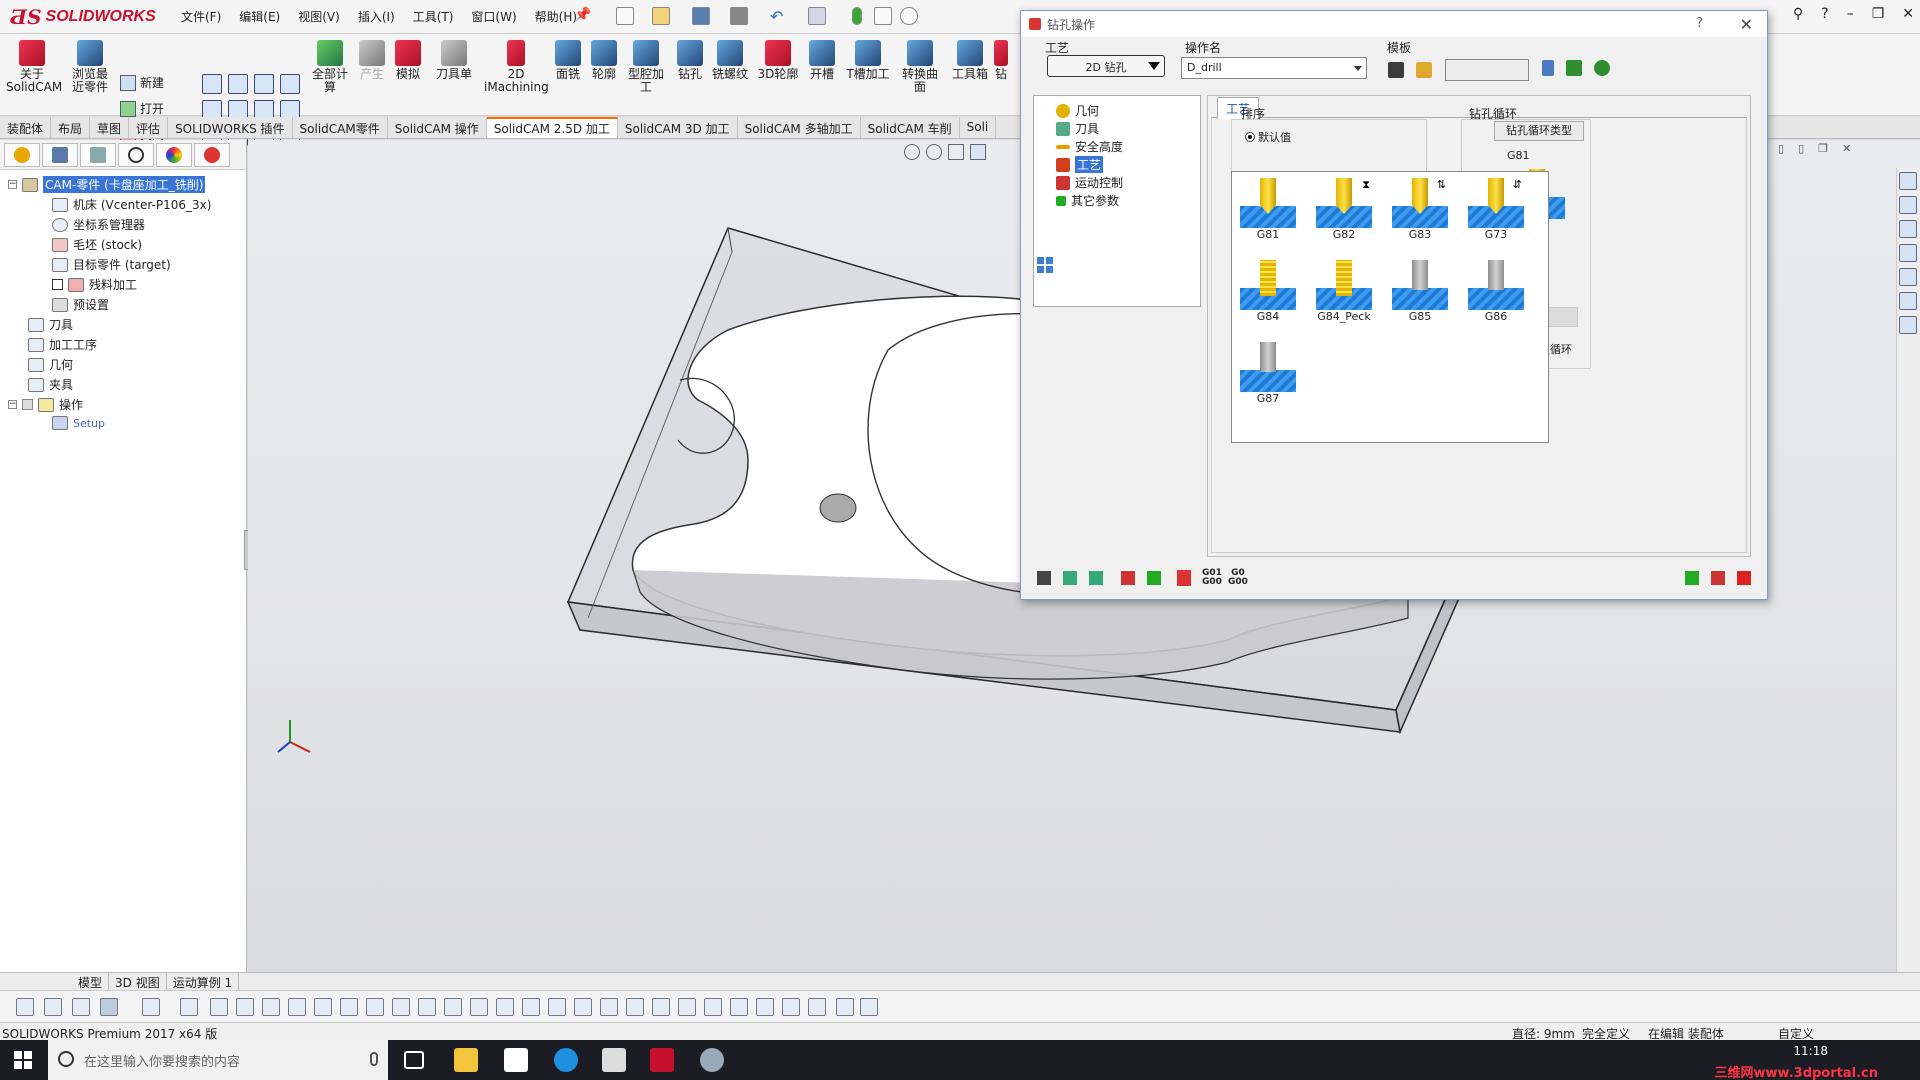 Image resolution: width=1920 pixels, height=1080 pixels. Describe the element at coordinates (212, 155) in the screenshot. I see `solidcam-tab` at that location.